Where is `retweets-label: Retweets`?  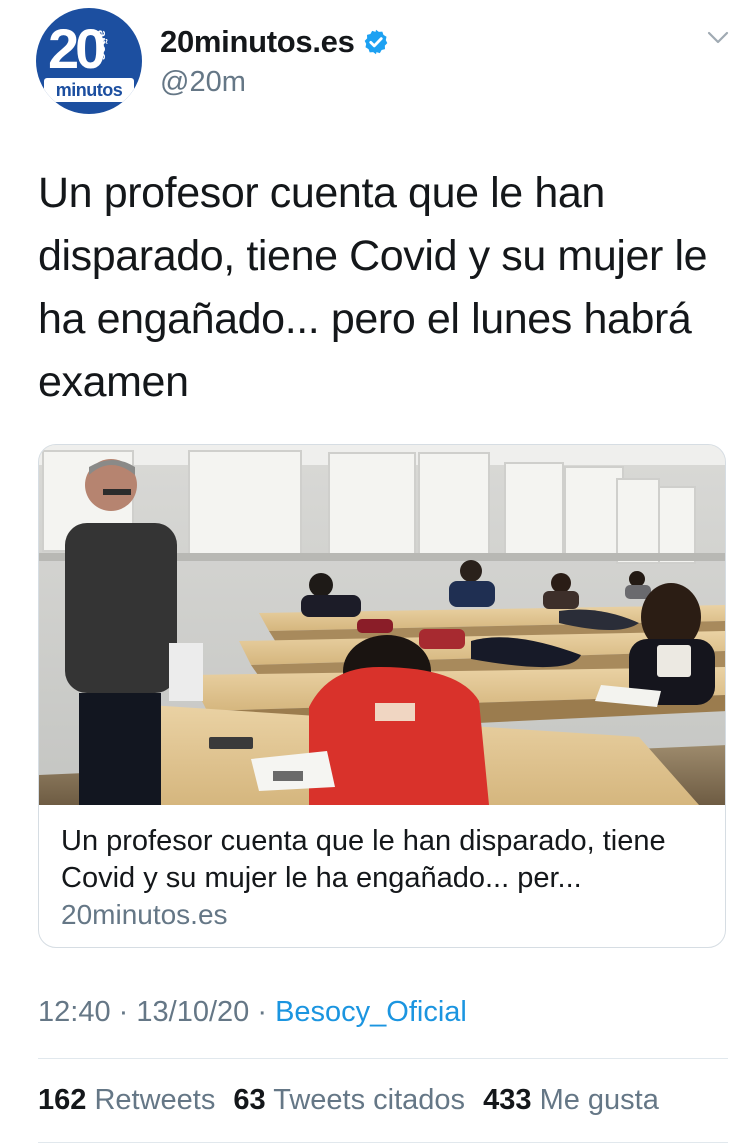 retweets-label: Retweets is located at coordinates (155, 1100).